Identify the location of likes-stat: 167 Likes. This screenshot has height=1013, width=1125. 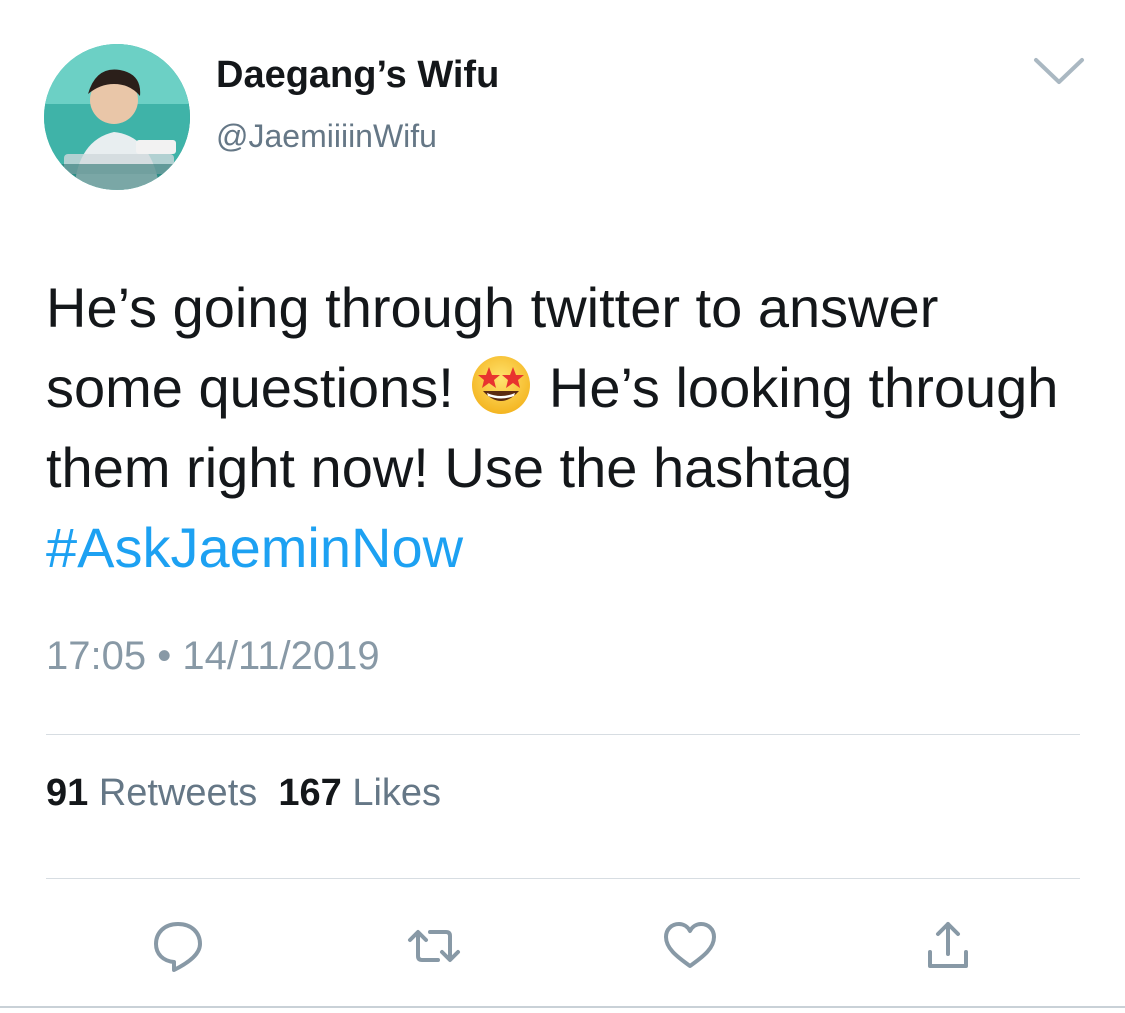
(359, 793).